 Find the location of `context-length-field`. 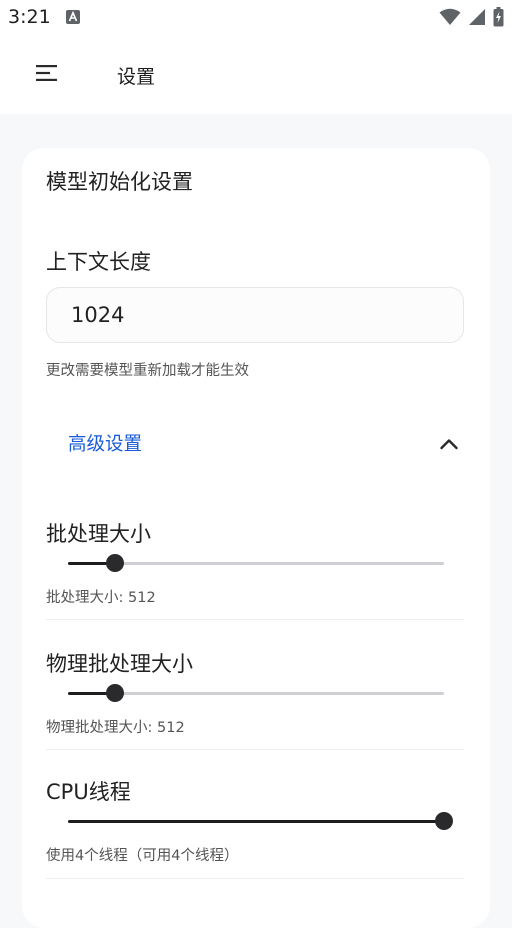

context-length-field is located at coordinates (255, 315).